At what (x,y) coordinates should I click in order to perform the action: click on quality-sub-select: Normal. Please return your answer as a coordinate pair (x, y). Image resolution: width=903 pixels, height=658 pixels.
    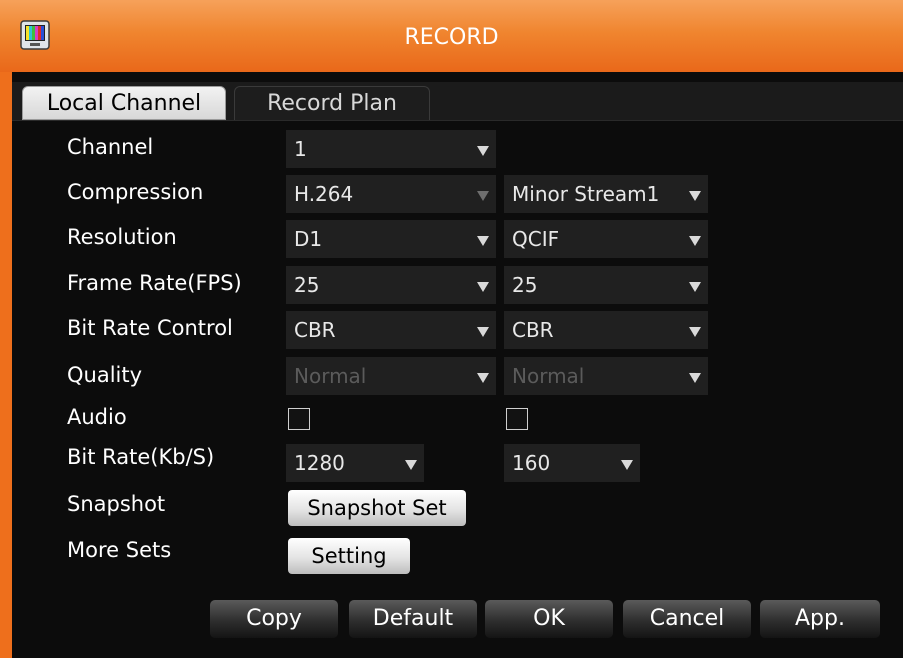
    Looking at the image, I should click on (606, 376).